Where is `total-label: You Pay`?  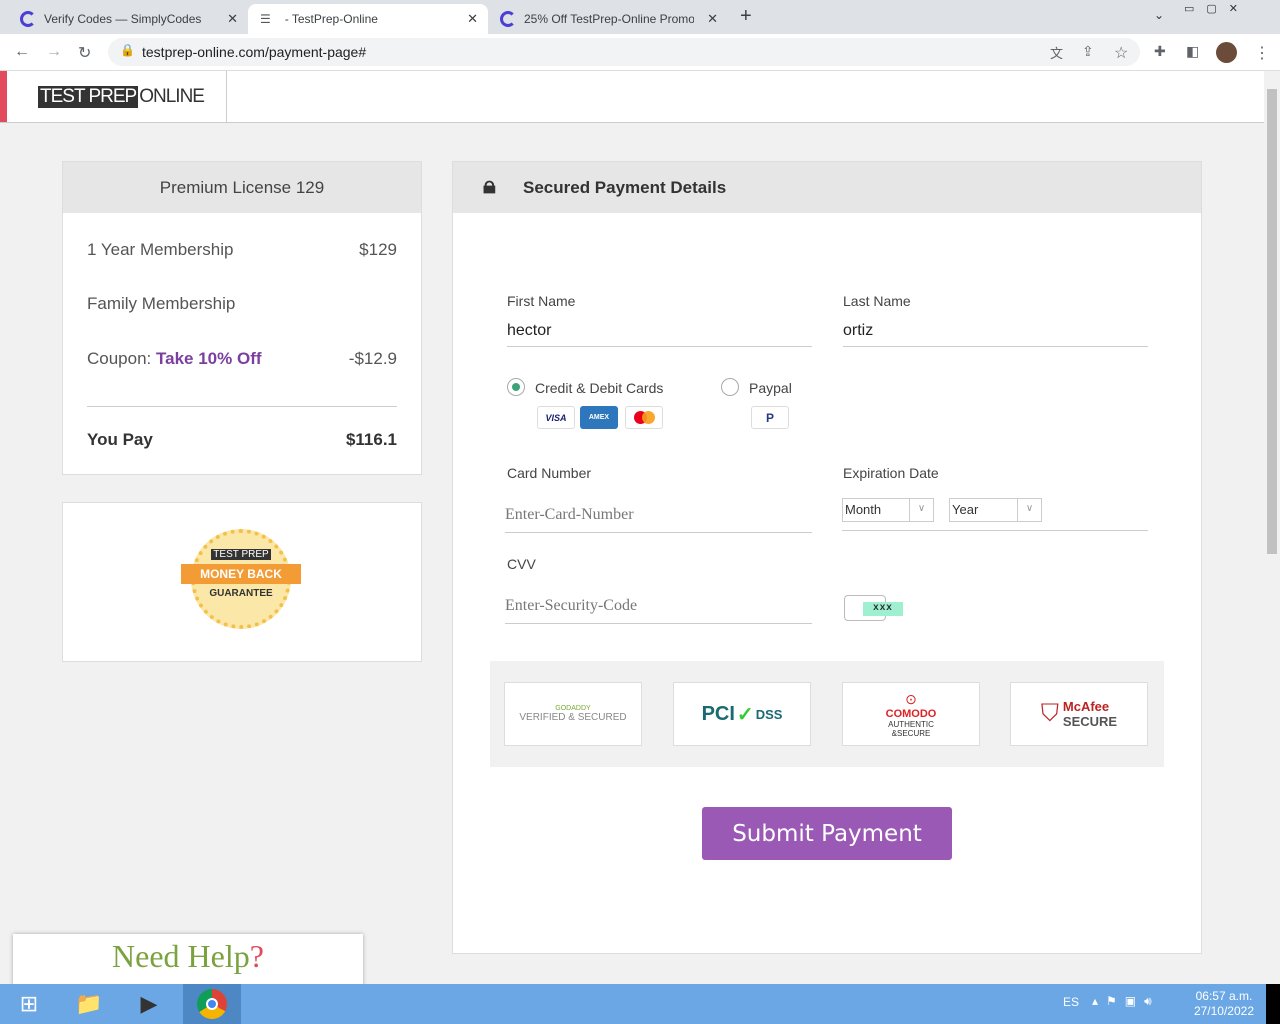
total-label: You Pay is located at coordinates (120, 439).